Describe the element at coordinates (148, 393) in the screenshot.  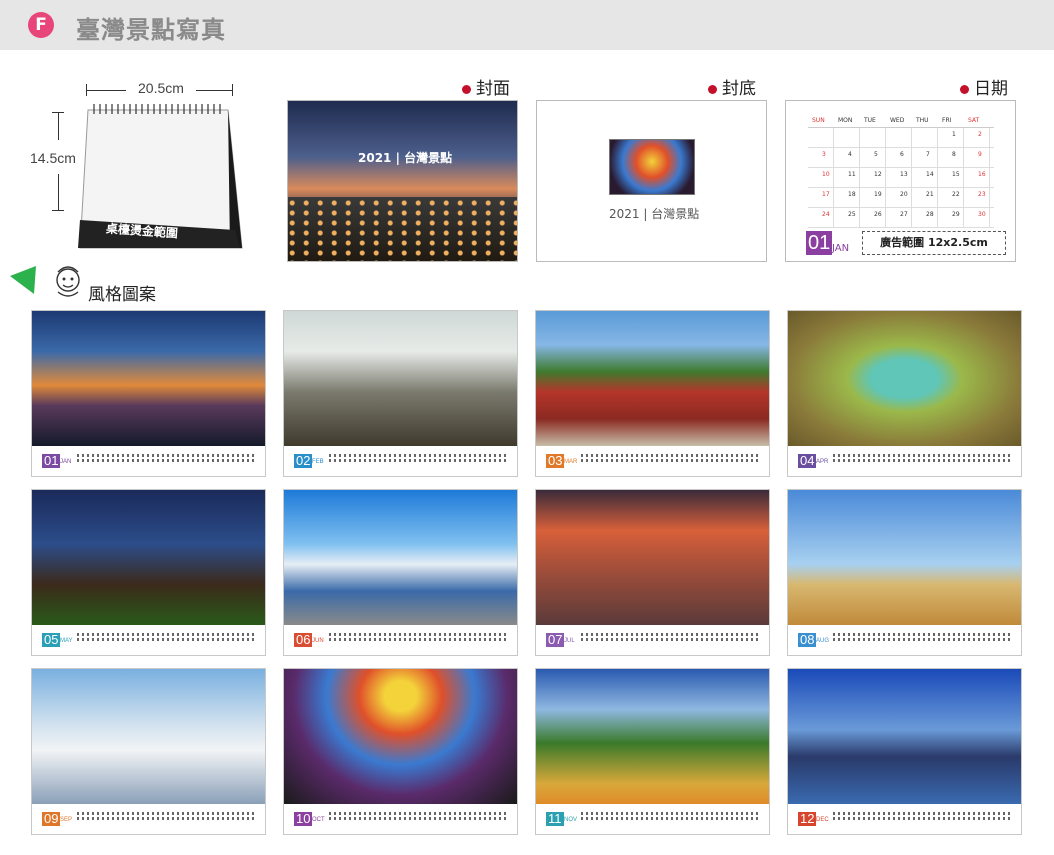
I see `month-card: 01 JAN` at that location.